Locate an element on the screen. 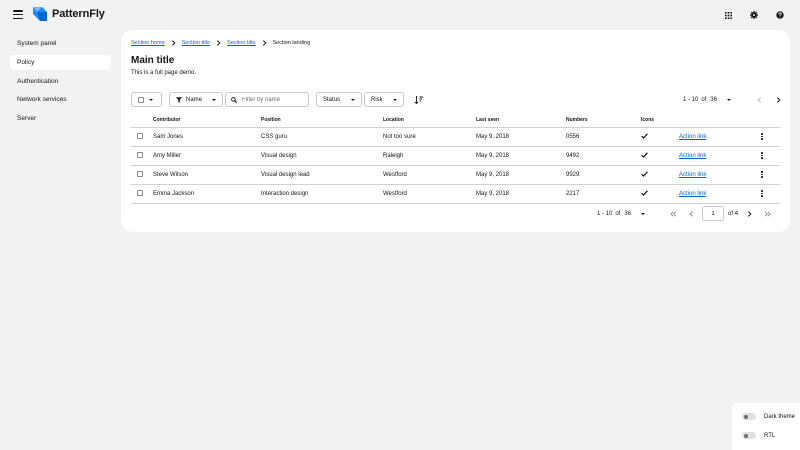 This screenshot has height=450, width=800. search-input is located at coordinates (272, 99).